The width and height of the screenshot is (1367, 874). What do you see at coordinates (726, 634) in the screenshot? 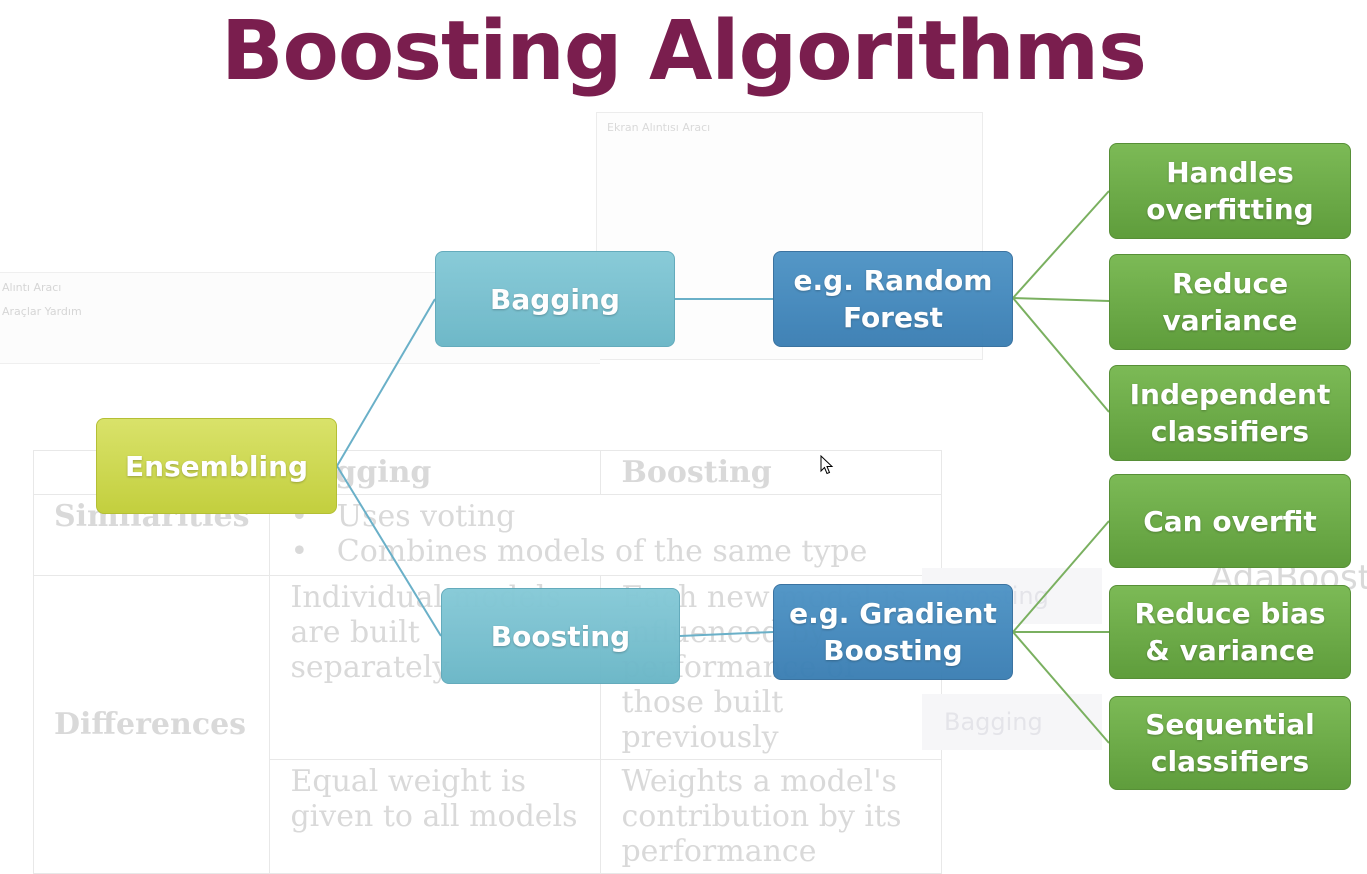
I see `connector-boosting-example` at bounding box center [726, 634].